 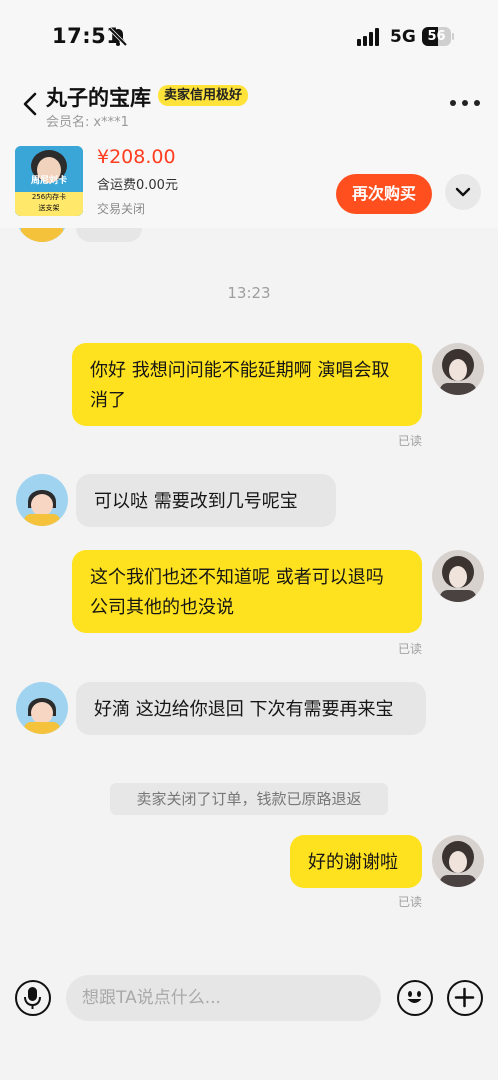 I want to click on message-bubble-me: 好的谢谢啦, so click(x=356, y=861).